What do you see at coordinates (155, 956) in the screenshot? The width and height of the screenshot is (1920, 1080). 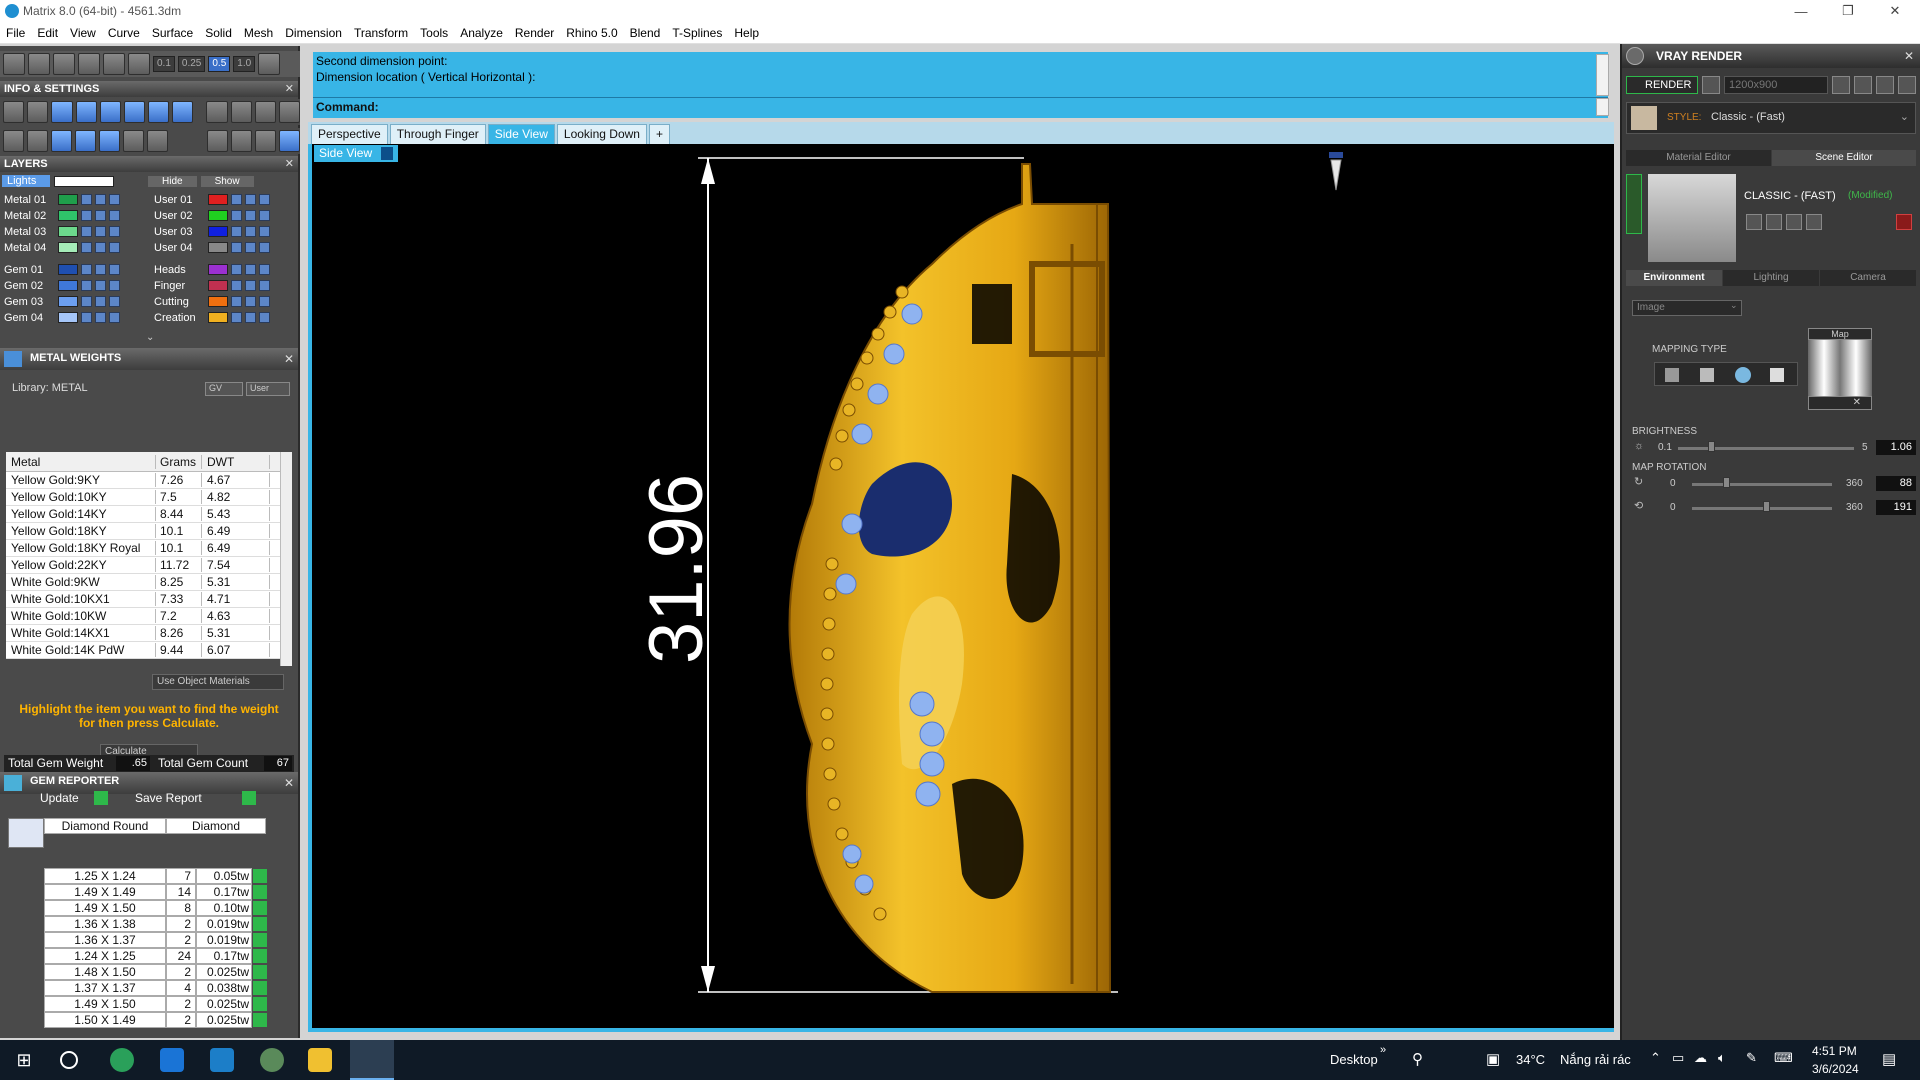 I see `gem-row: 1.24 X 1.25 24 0.17tw` at bounding box center [155, 956].